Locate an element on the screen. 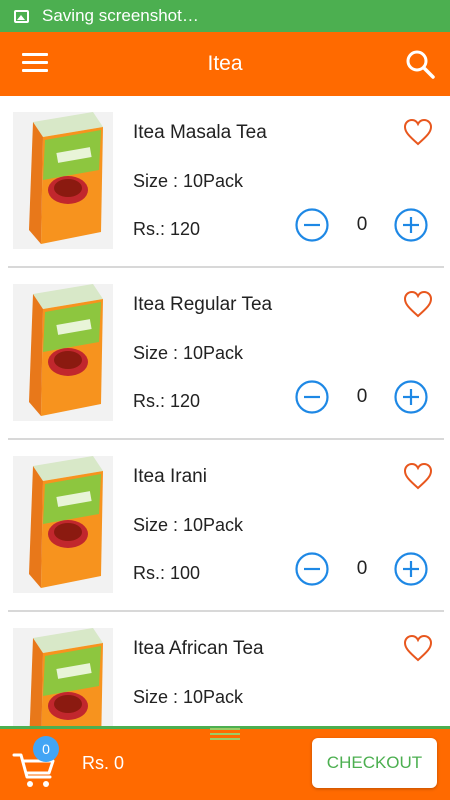 This screenshot has height=800, width=450. app-bar: Itea is located at coordinates (225, 64).